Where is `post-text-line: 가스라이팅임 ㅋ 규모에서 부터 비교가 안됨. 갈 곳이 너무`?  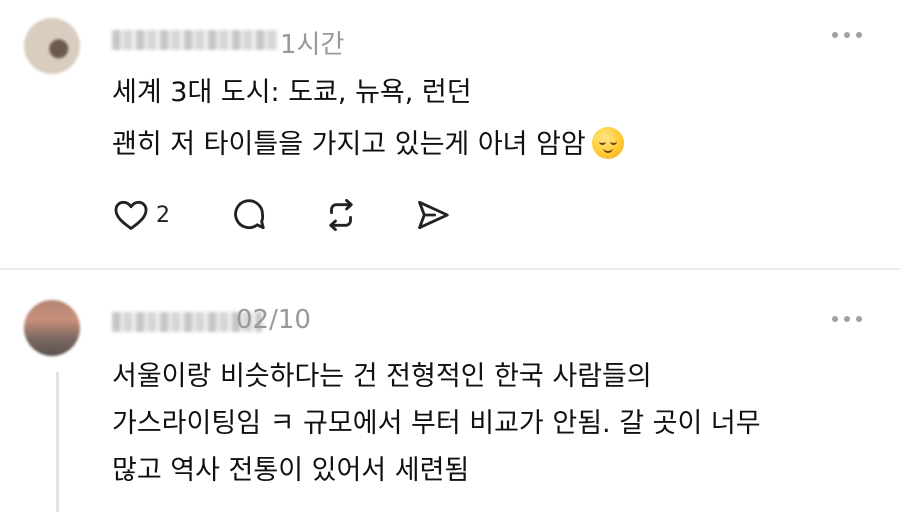 post-text-line: 가스라이팅임 ㅋ 규모에서 부터 비교가 안됨. 갈 곳이 너무 is located at coordinates (436, 423).